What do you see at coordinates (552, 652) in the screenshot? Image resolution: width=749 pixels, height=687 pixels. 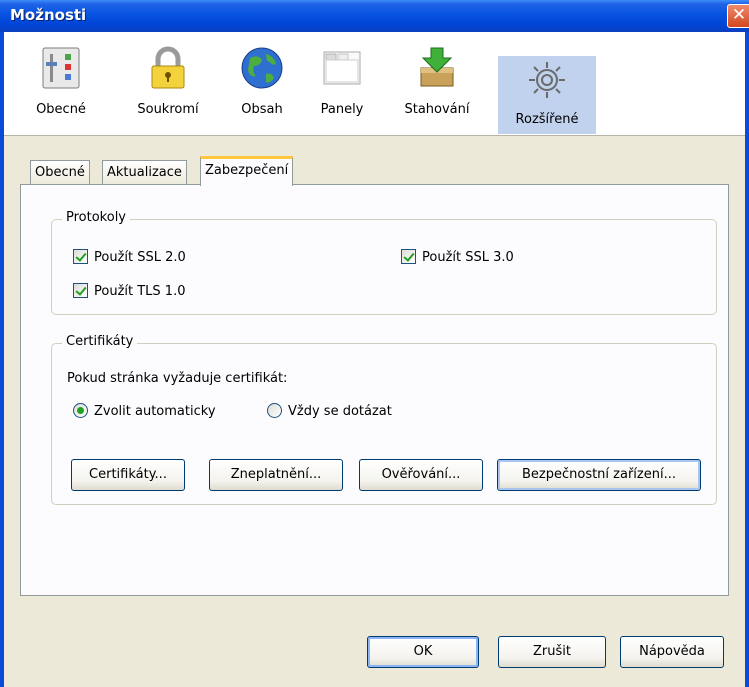 I see `cancel-button: Zrušit` at bounding box center [552, 652].